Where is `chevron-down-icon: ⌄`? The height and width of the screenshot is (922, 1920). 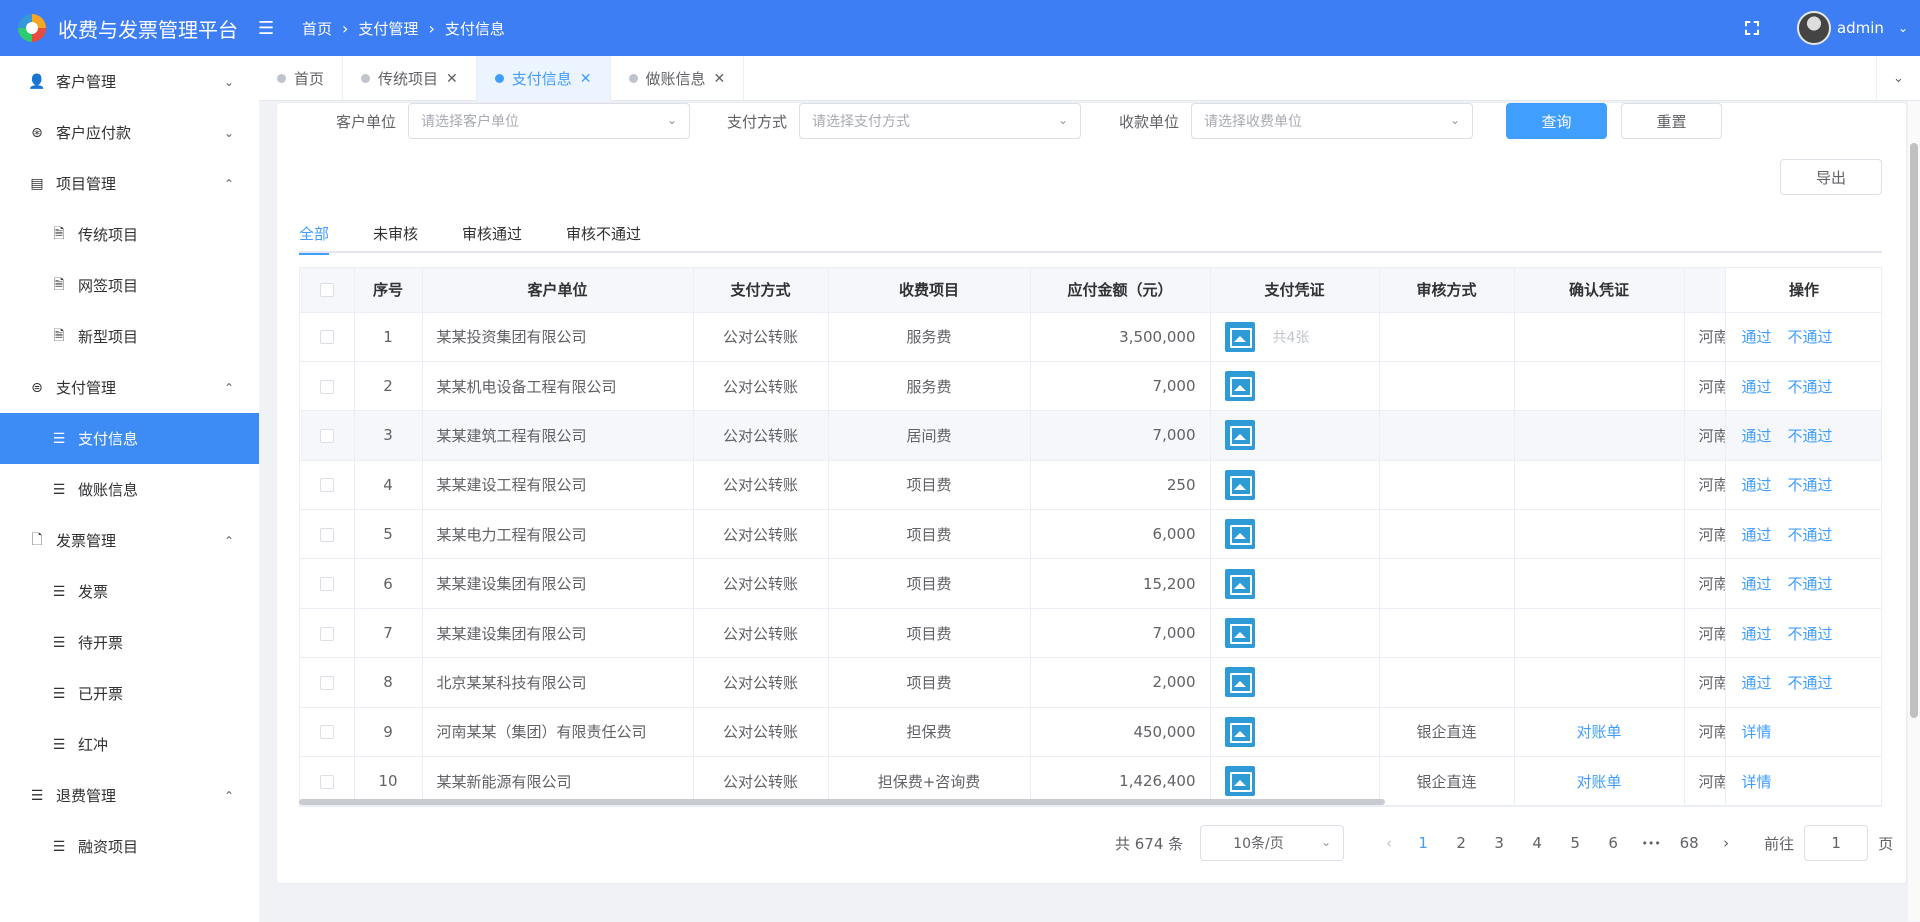
chevron-down-icon: ⌄ is located at coordinates (1903, 28).